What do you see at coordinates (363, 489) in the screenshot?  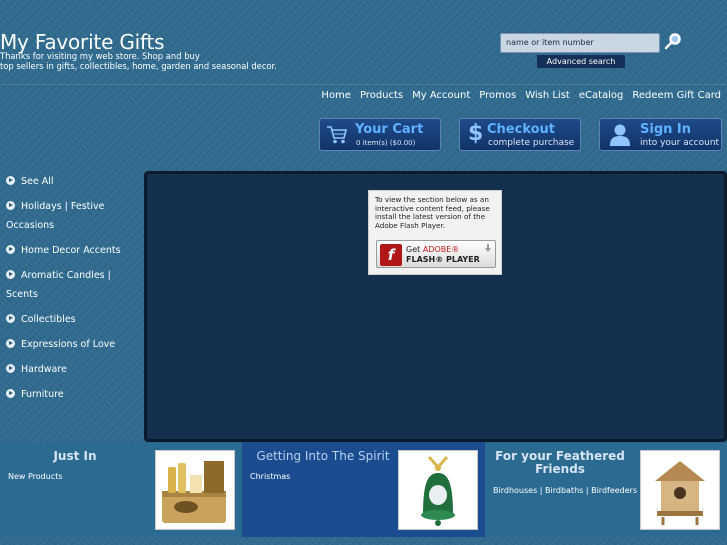 I see `promo-christmas: Getting Into The Spirit Christmas` at bounding box center [363, 489].